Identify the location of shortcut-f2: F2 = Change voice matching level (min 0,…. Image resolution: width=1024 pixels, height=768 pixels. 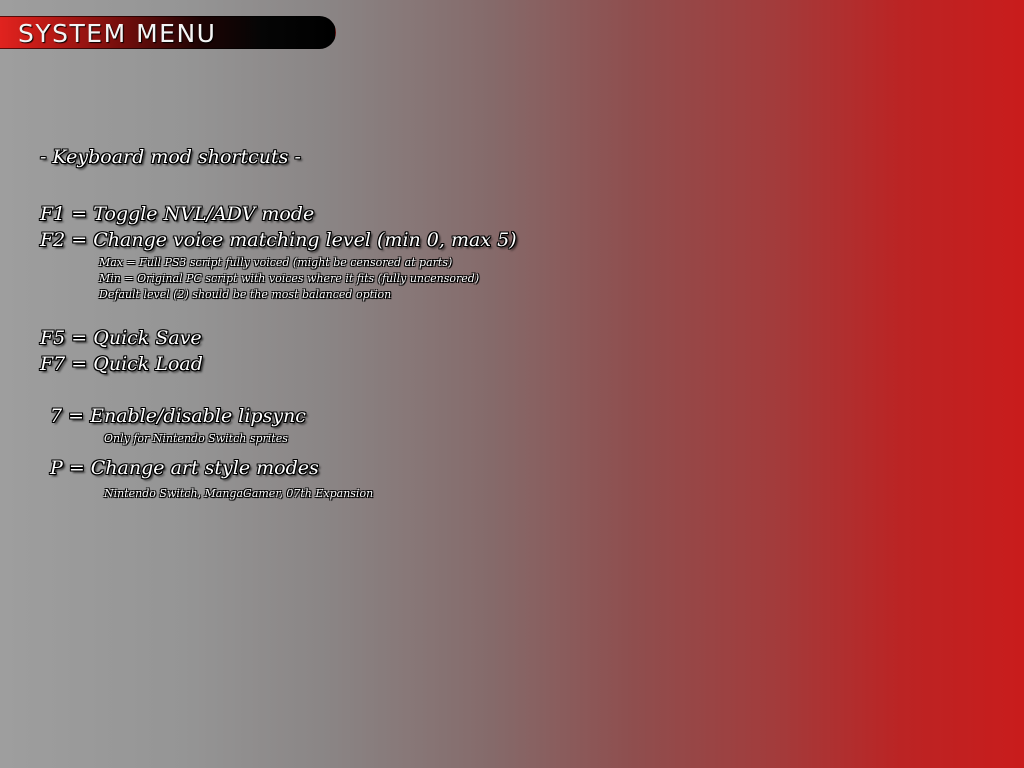
(278, 240).